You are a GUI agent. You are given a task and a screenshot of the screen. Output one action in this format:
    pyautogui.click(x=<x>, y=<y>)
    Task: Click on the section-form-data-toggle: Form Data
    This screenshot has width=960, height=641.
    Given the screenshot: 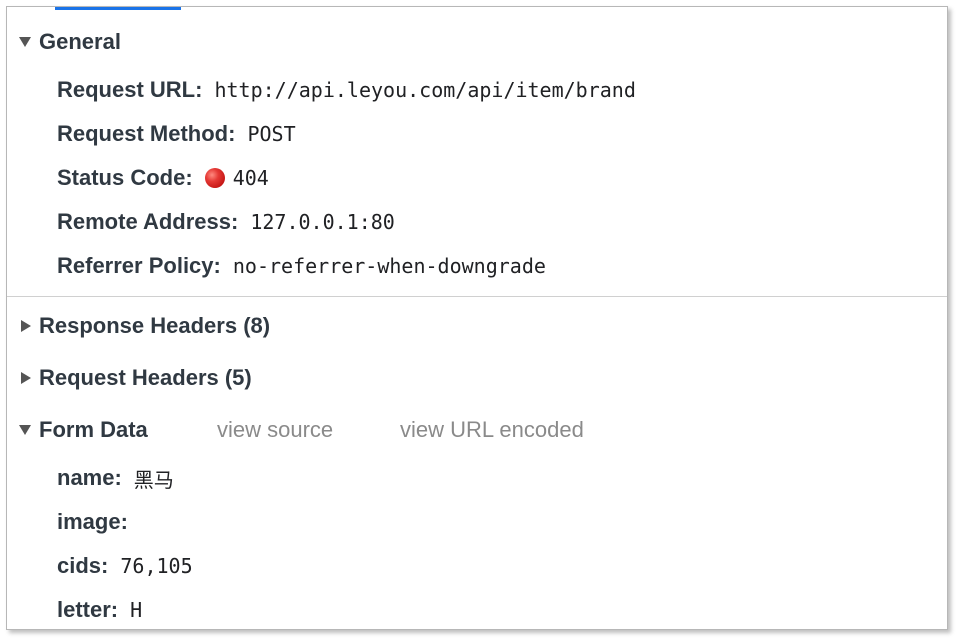 What is the action you would take?
    pyautogui.click(x=83, y=430)
    